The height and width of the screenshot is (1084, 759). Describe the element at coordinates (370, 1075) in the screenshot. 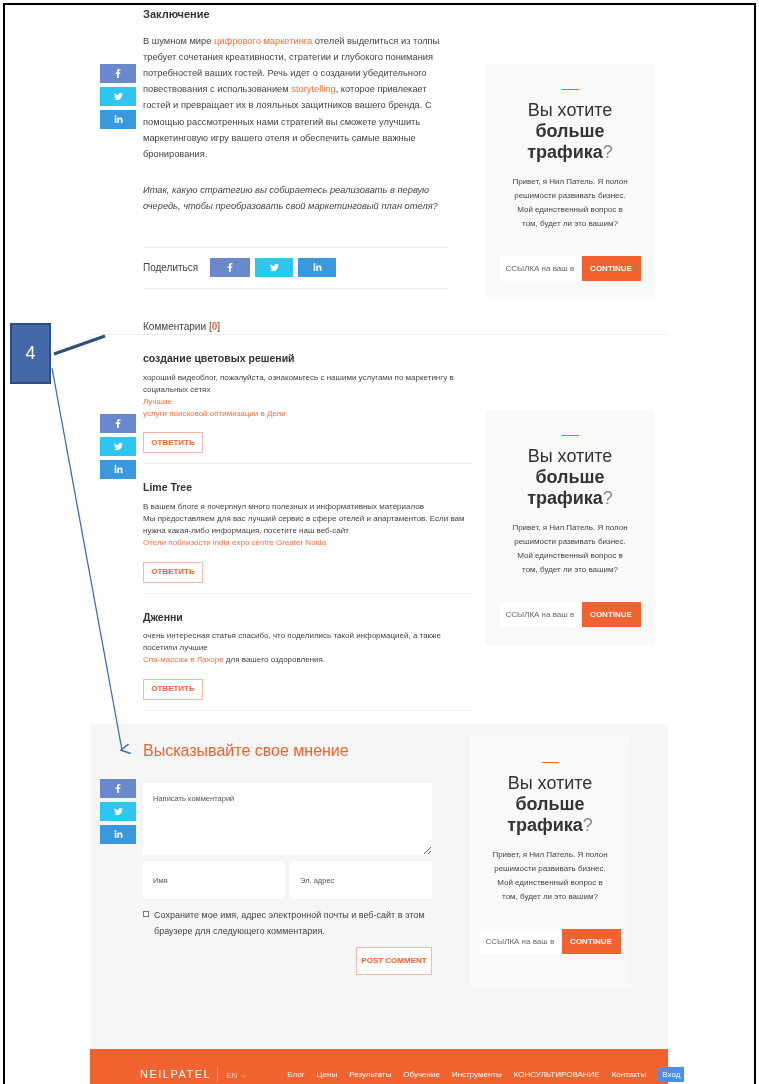

I see `footer-nav-link: Результаты` at that location.